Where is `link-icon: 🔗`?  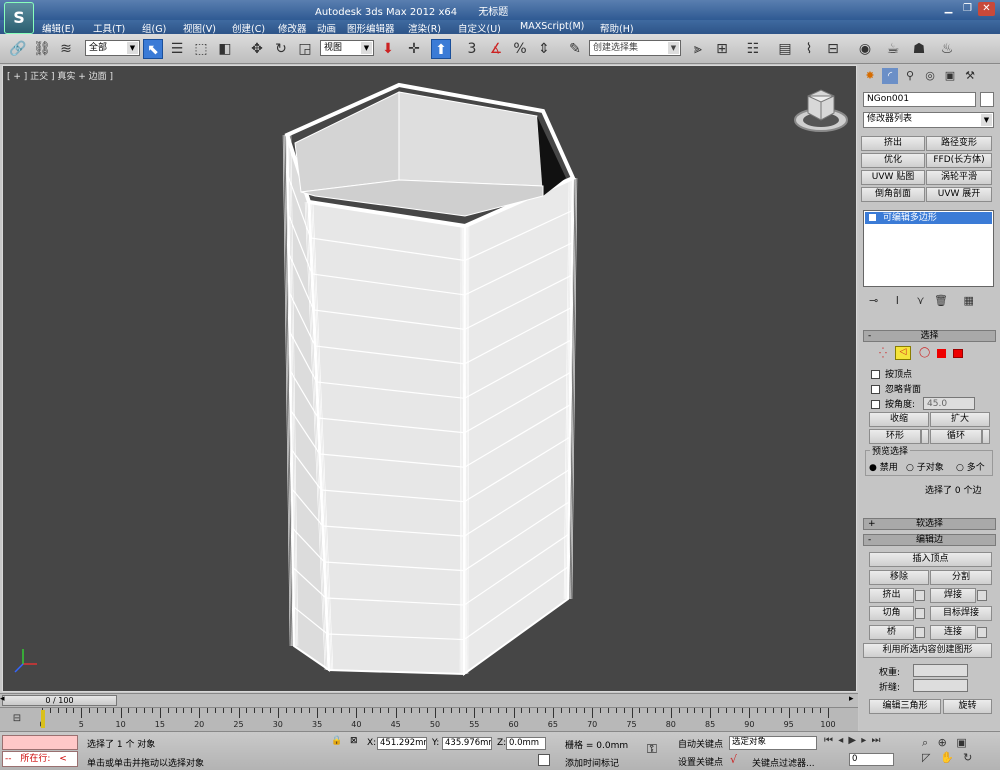
link-icon: 🔗 is located at coordinates (18, 49).